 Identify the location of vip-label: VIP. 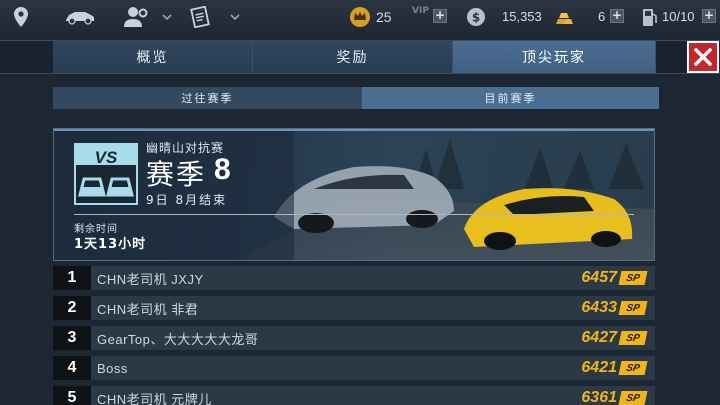
(420, 11).